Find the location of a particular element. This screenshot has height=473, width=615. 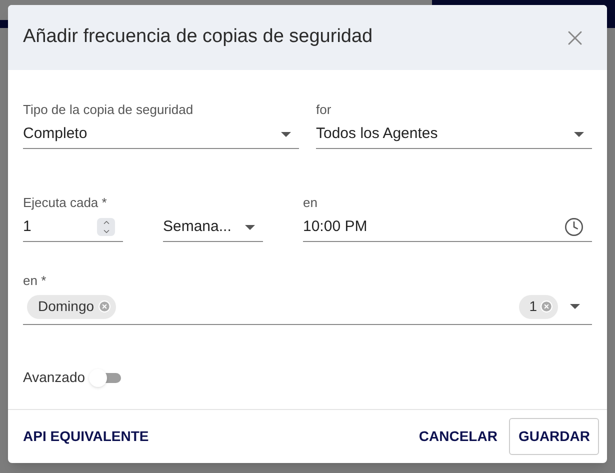

footer-button: GUARDAR is located at coordinates (554, 436).